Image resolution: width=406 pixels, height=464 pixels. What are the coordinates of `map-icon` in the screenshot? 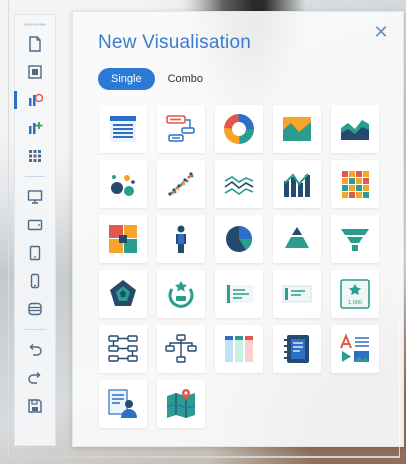 It's located at (181, 403).